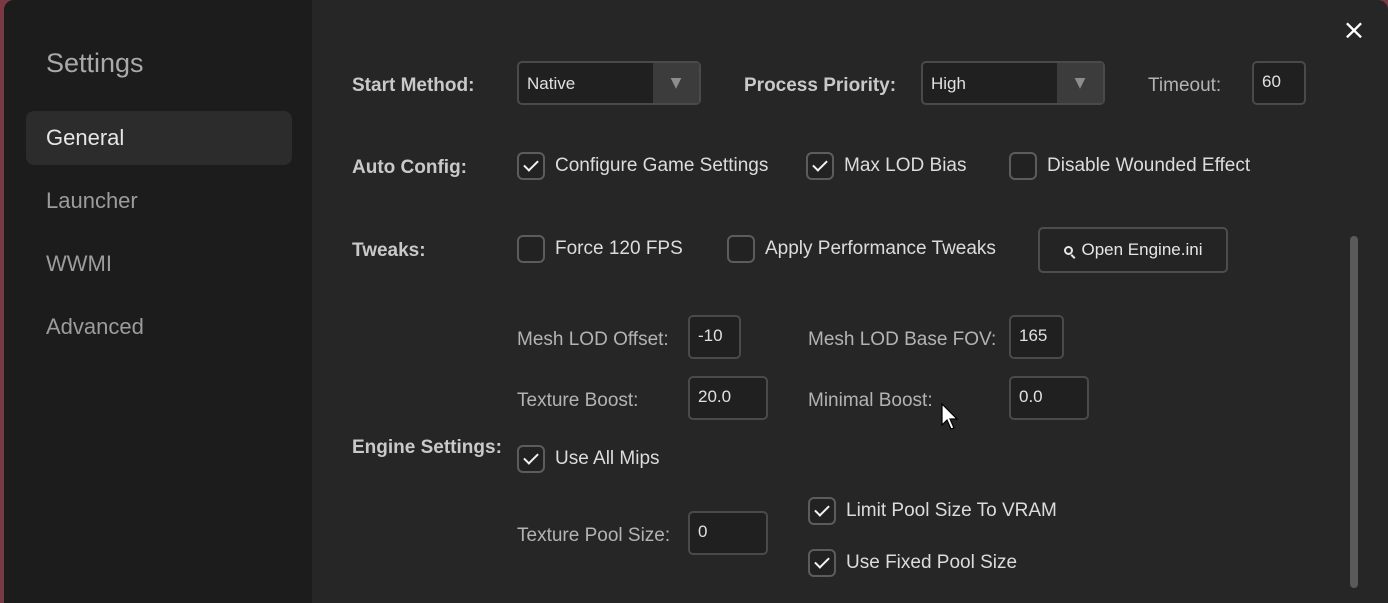 This screenshot has width=1388, height=603. Describe the element at coordinates (728, 398) in the screenshot. I see `texture-boost-input: 20.0` at that location.